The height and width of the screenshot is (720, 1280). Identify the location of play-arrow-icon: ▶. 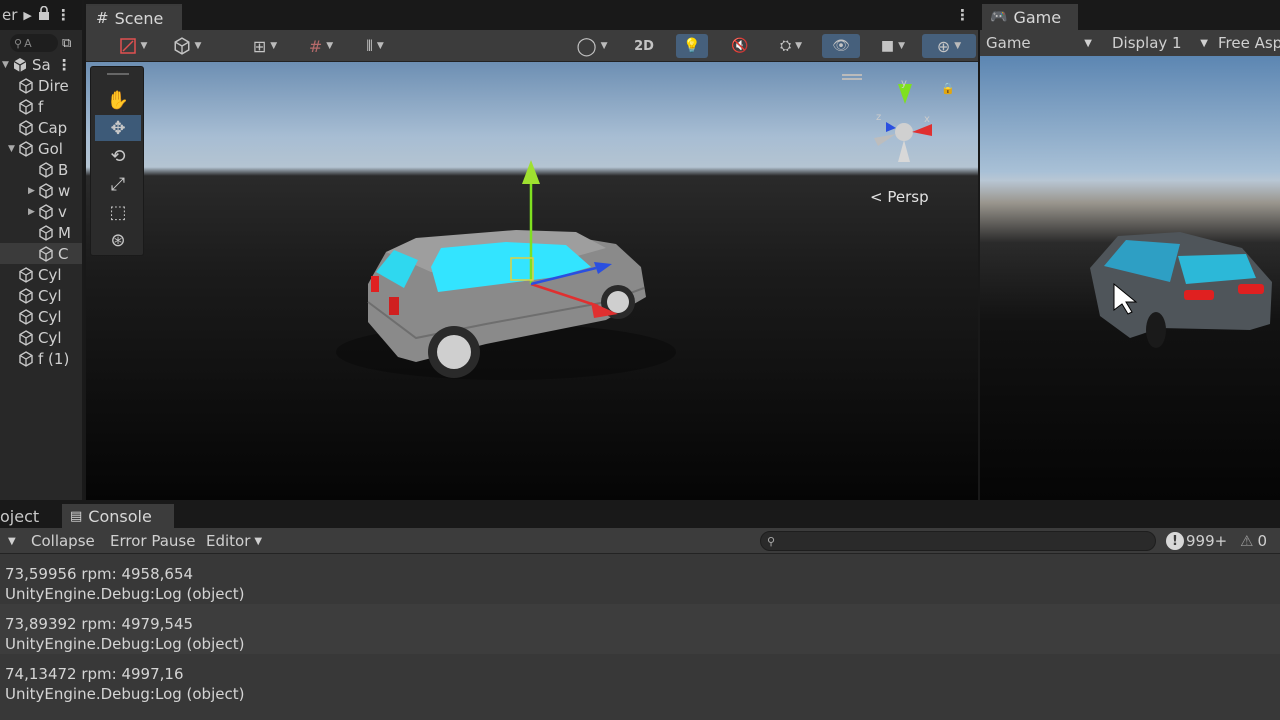
(27, 15).